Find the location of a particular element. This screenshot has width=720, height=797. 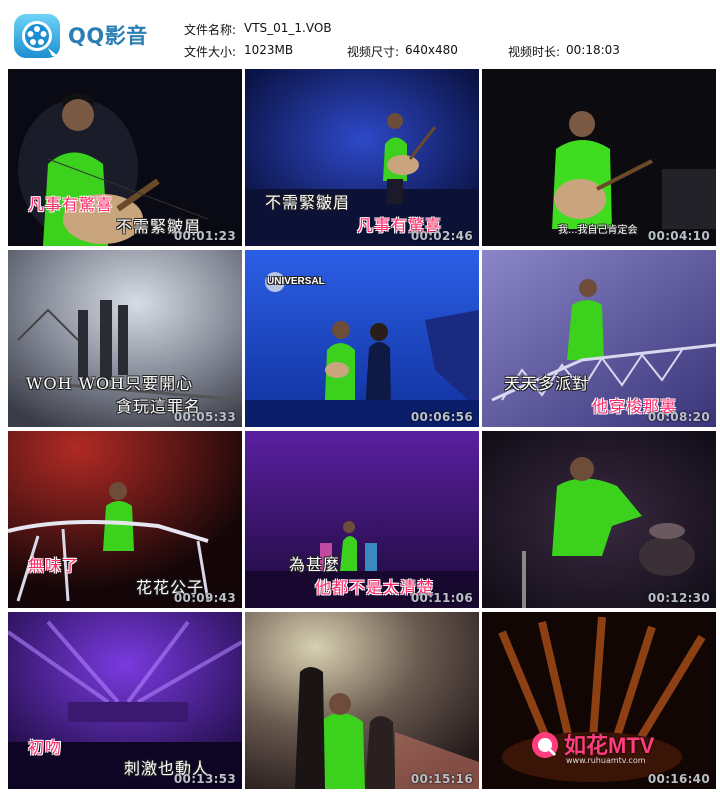

thumbnail-12: 如花MTV www.ruhuamtv.com 00:16:40 is located at coordinates (599, 700).